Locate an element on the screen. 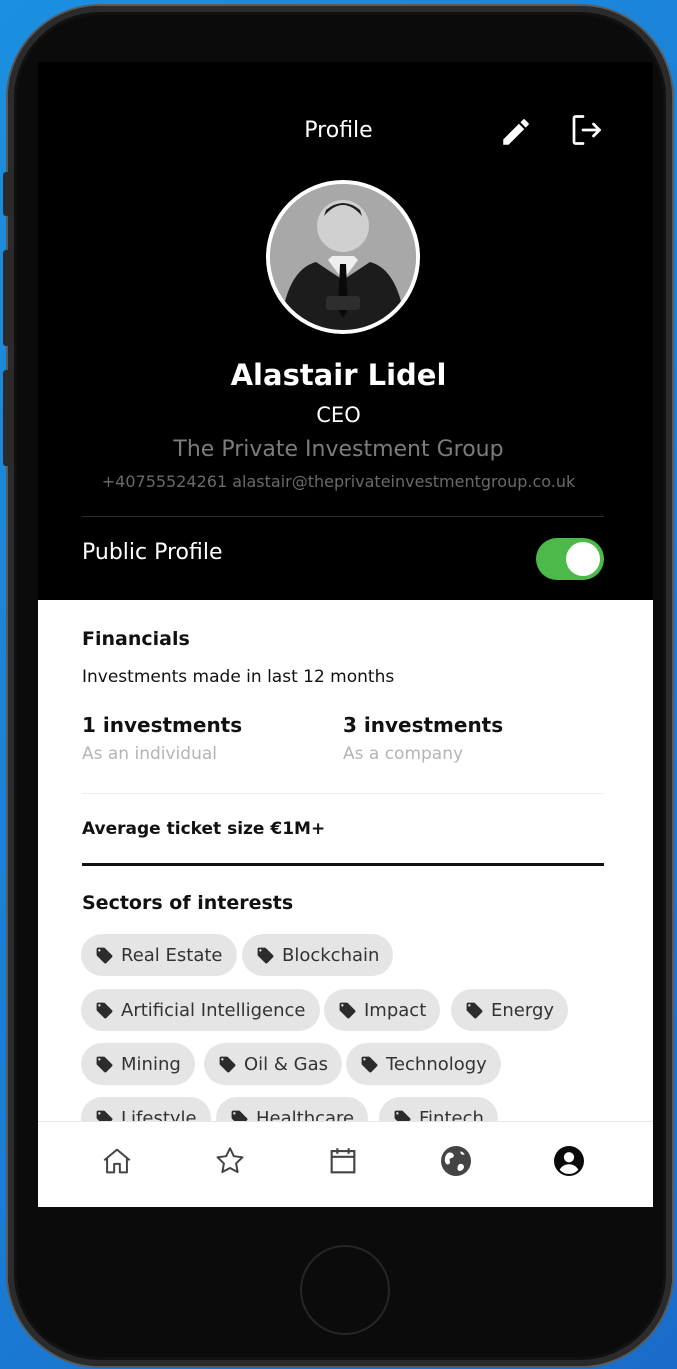 This screenshot has width=677, height=1369. bottom-tab-bar is located at coordinates (345, 1164).